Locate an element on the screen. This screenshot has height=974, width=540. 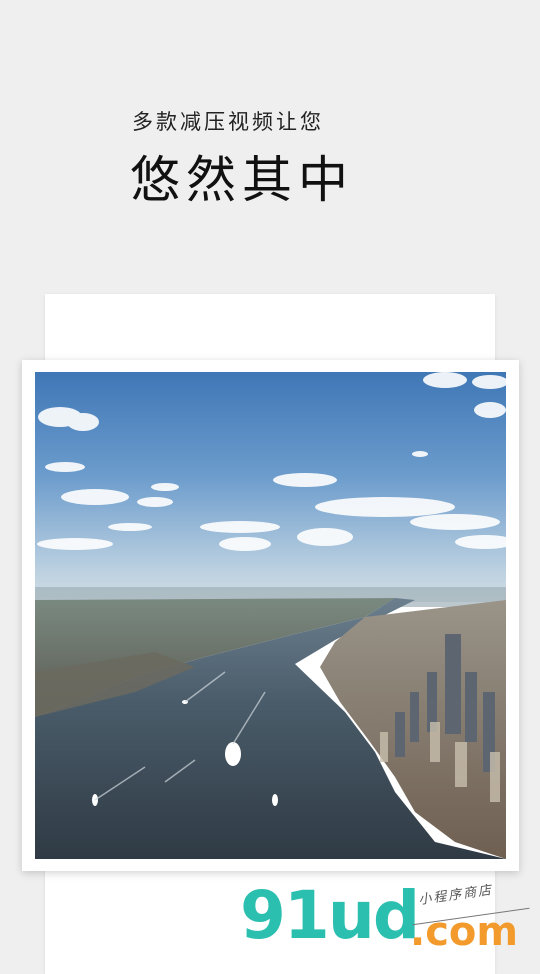
headline-text: 悠然其中 is located at coordinates (242, 180).